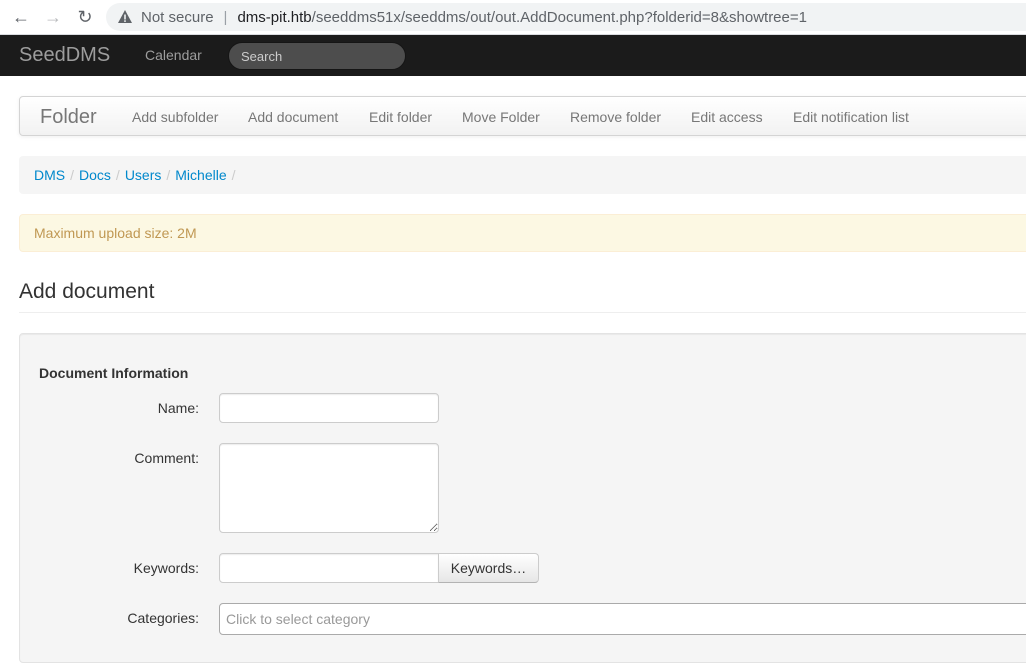  Describe the element at coordinates (166, 568) in the screenshot. I see `keywords-label: Keywords:` at that location.